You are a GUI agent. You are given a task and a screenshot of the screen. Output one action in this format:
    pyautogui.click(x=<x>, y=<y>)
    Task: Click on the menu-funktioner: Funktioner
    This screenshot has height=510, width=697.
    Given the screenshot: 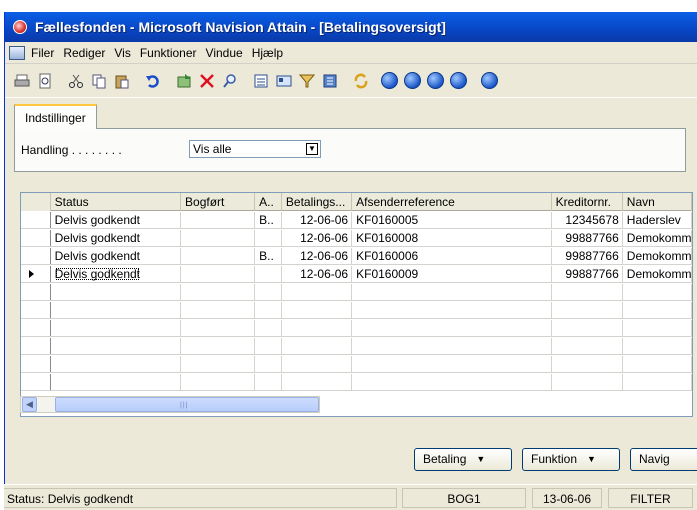 What is the action you would take?
    pyautogui.click(x=168, y=53)
    